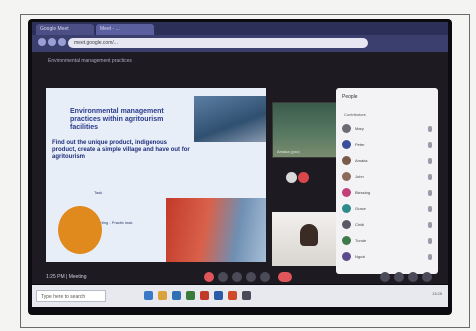 This screenshot has height=331, width=476. I want to click on chat-icon, so click(413, 277).